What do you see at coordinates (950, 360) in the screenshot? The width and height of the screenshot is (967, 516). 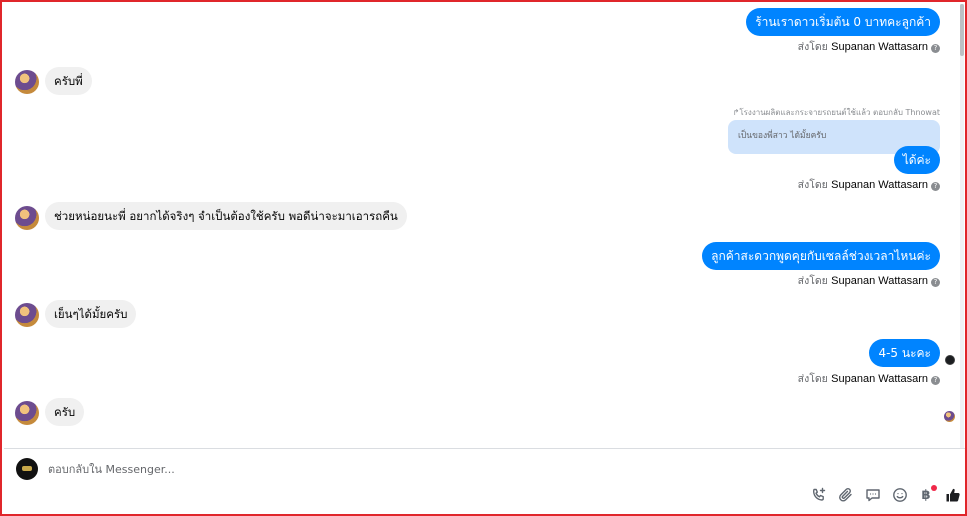 I see `seen-indicator-avatar` at bounding box center [950, 360].